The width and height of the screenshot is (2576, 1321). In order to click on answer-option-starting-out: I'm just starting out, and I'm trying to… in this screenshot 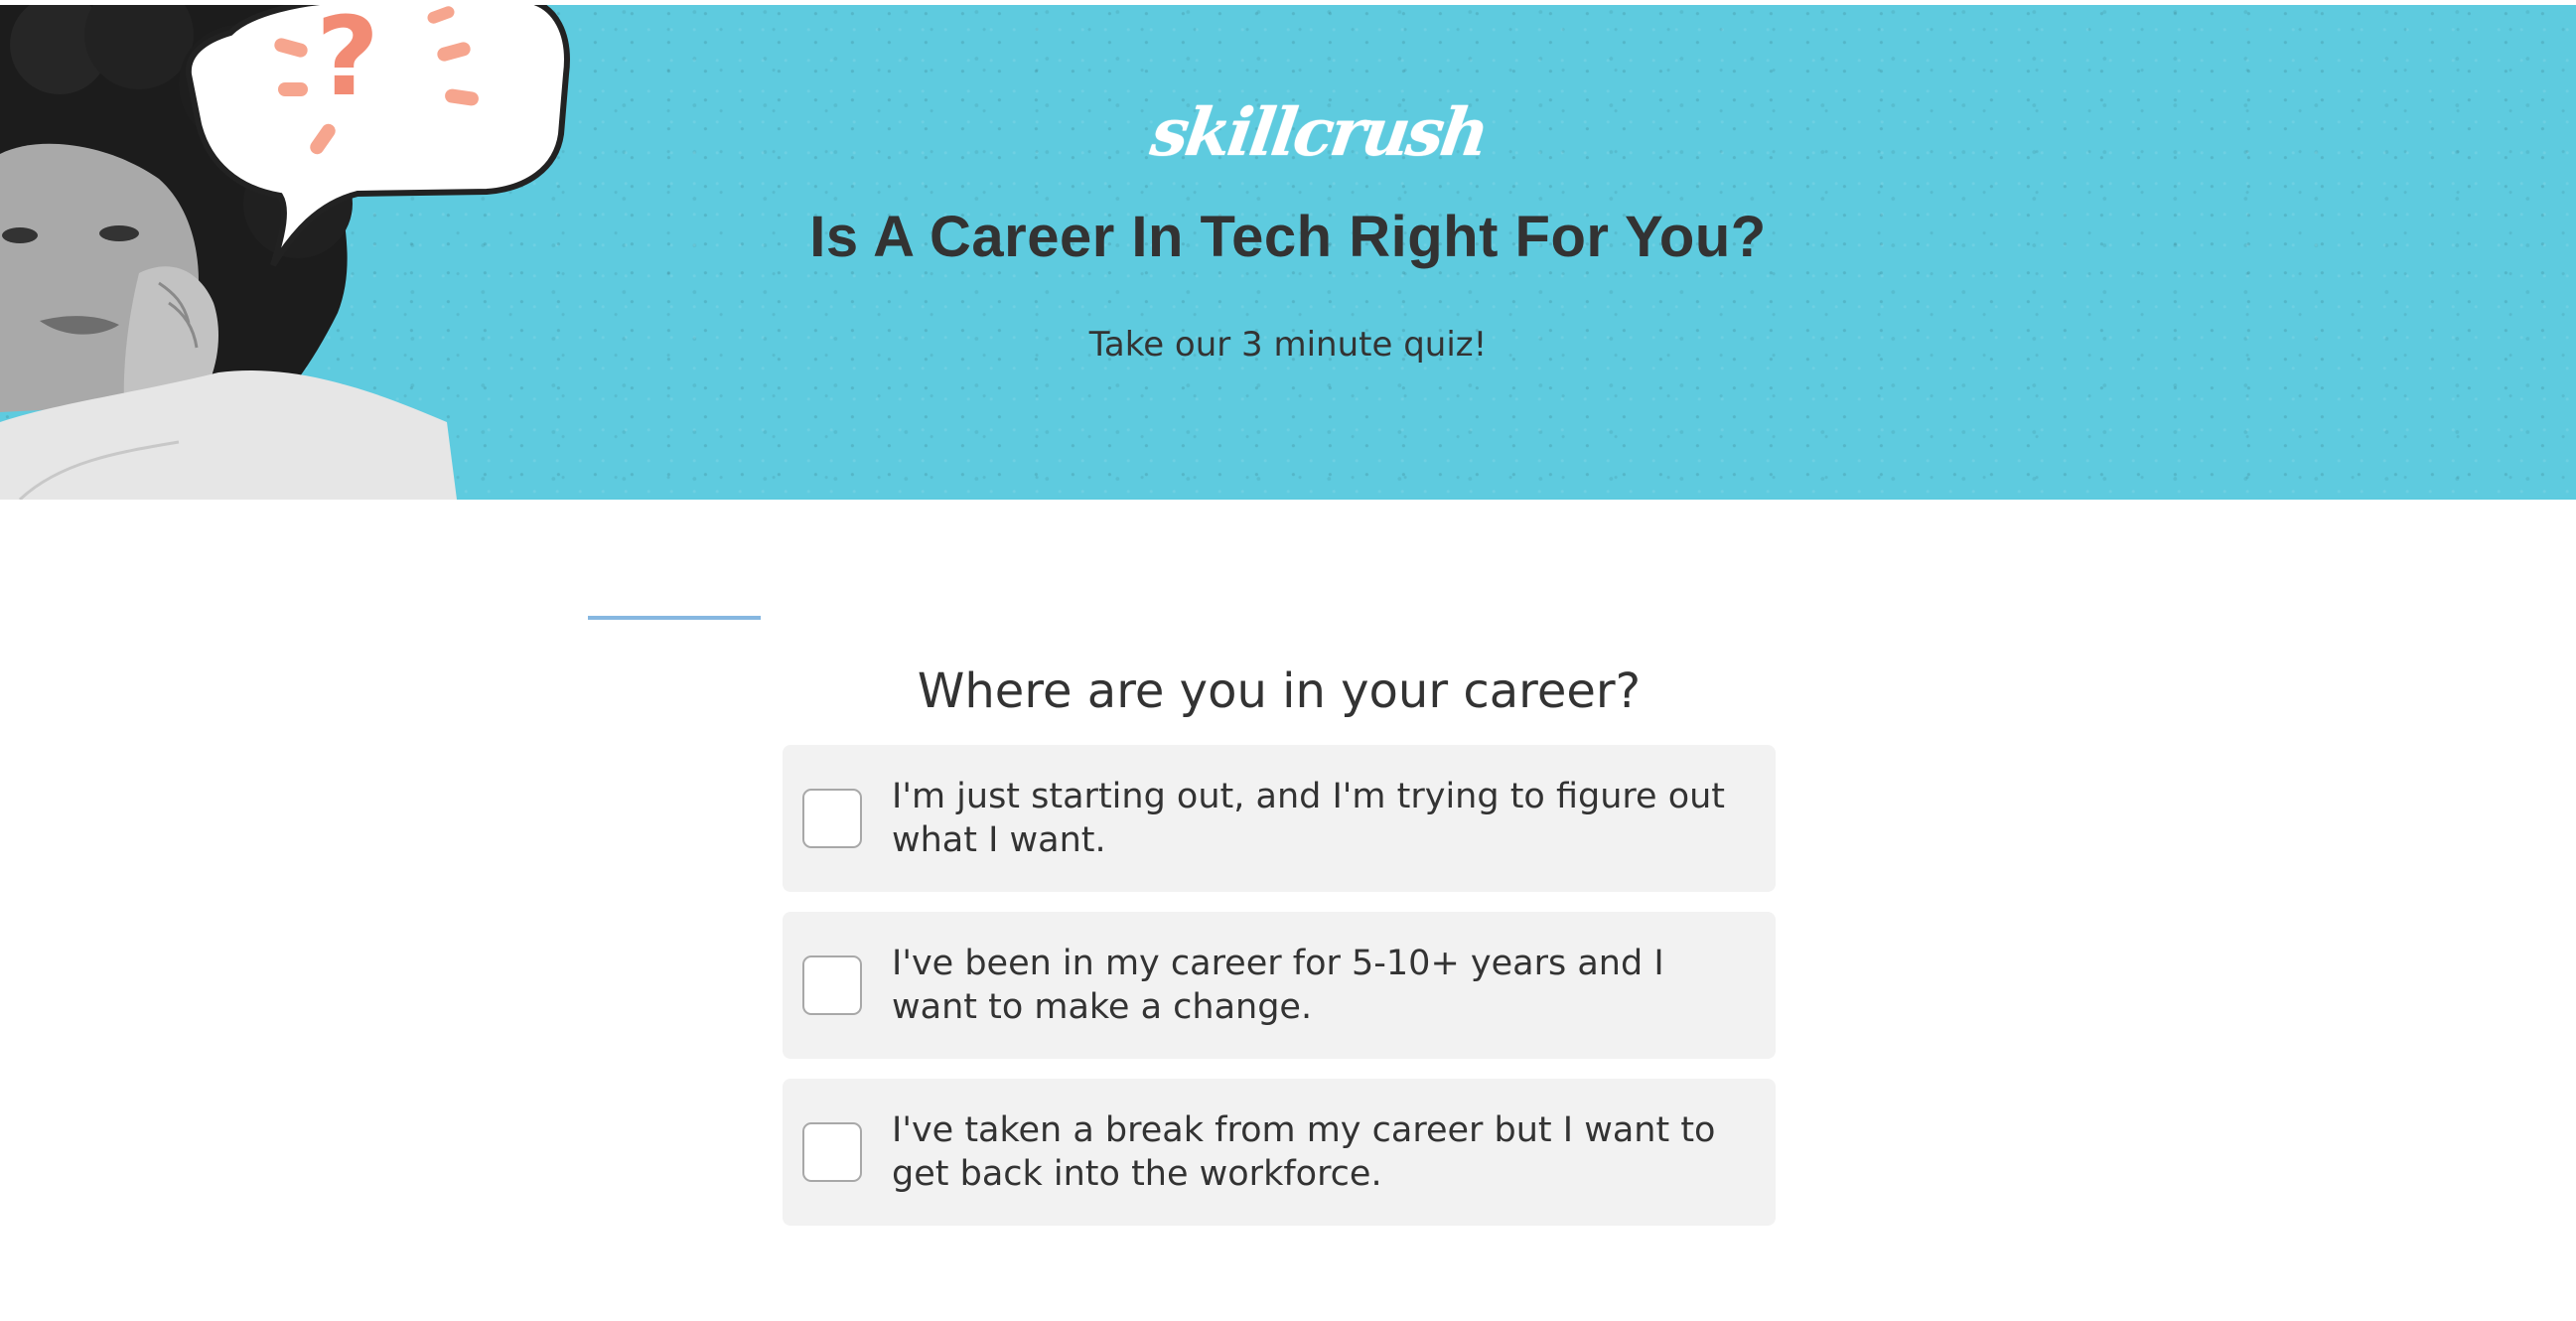, I will do `click(1279, 818)`.